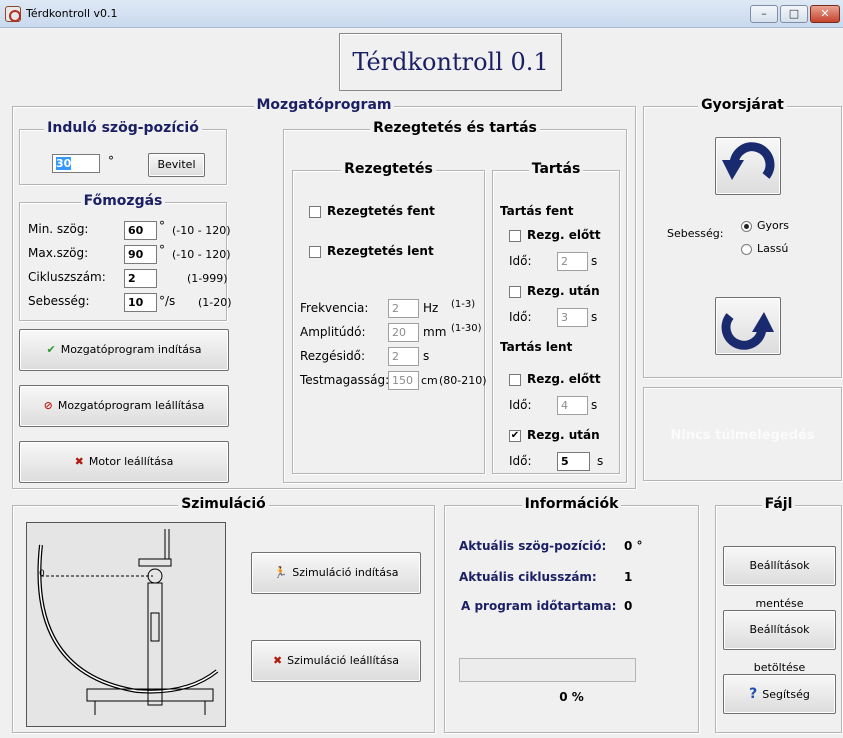 Image resolution: width=843 pixels, height=738 pixels. What do you see at coordinates (515, 292) in the screenshot?
I see `hold-top-after-checkbox` at bounding box center [515, 292].